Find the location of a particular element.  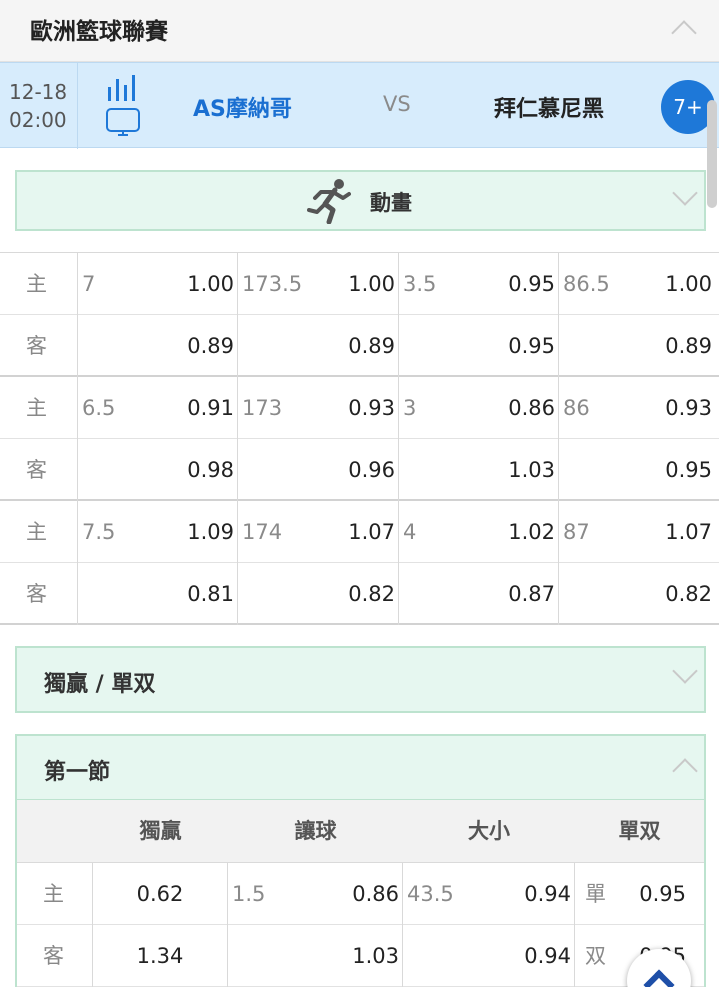

odds-cell: 173 0.93 is located at coordinates (318, 408).